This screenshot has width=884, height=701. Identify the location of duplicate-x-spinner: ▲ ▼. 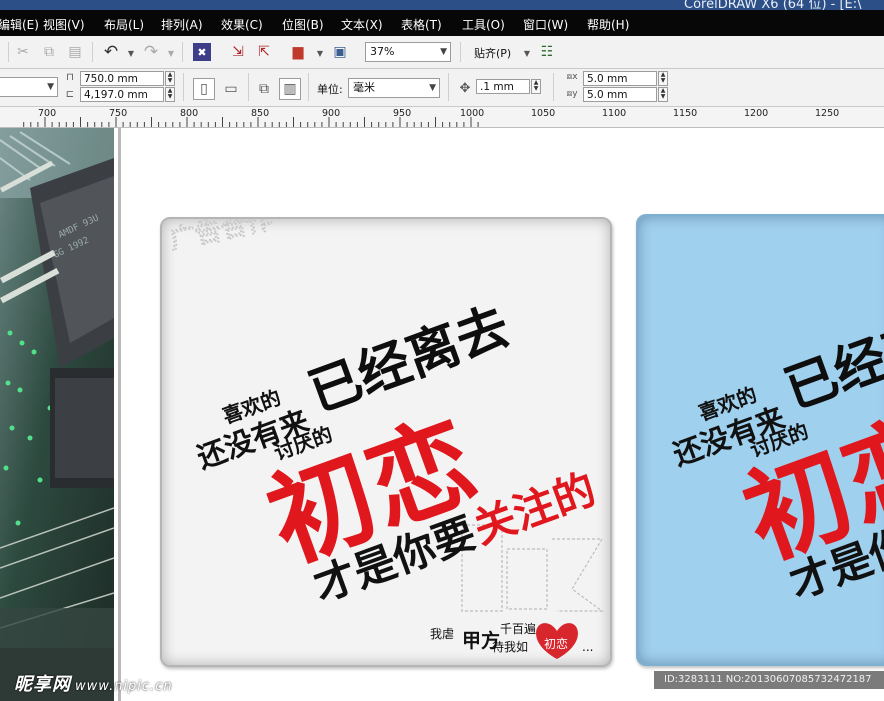
(663, 78).